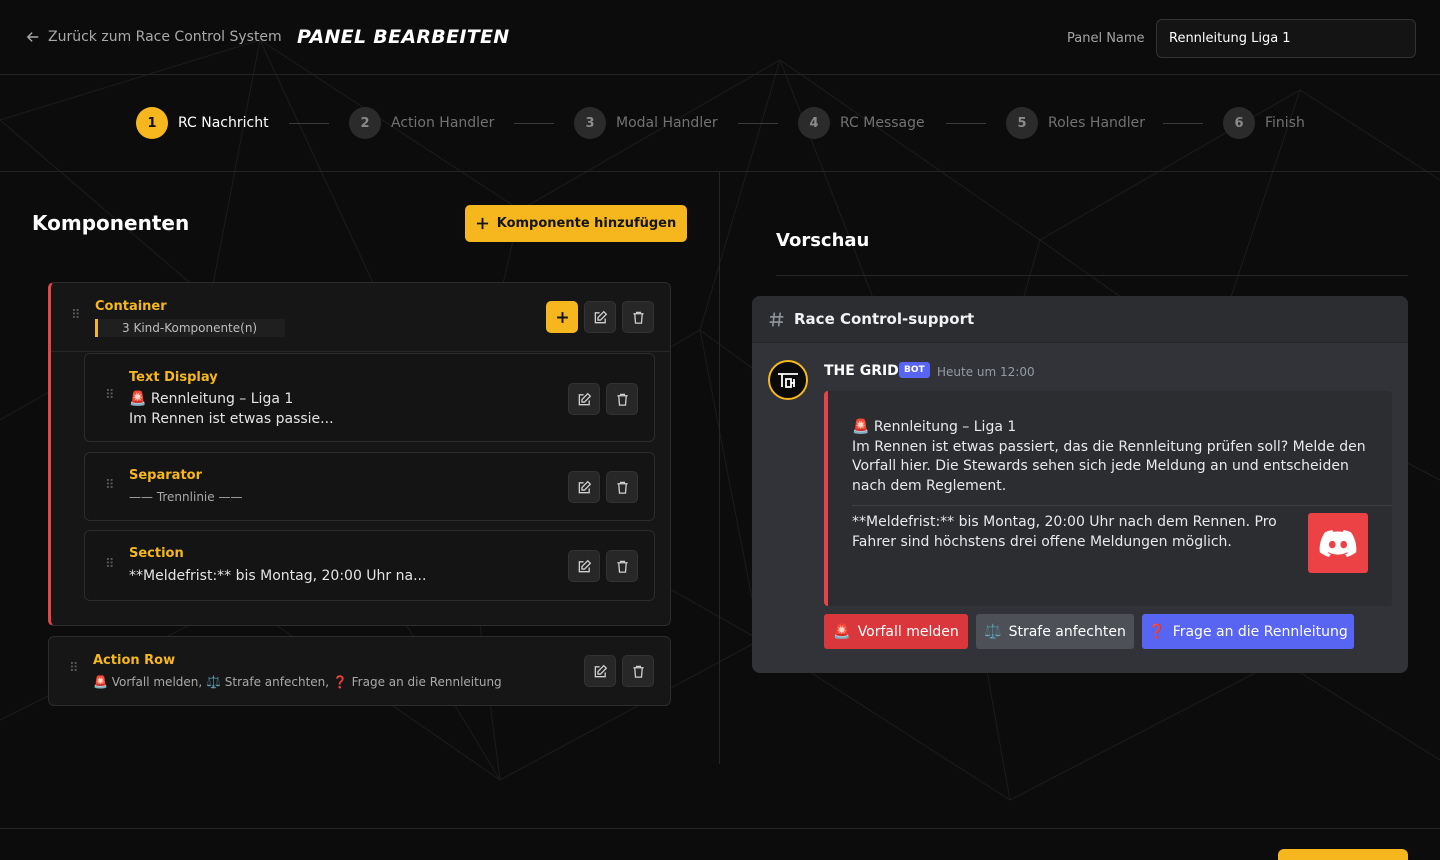 The height and width of the screenshot is (860, 1440). Describe the element at coordinates (646, 123) in the screenshot. I see `step-modal-handler: 3 Modal Handler` at that location.